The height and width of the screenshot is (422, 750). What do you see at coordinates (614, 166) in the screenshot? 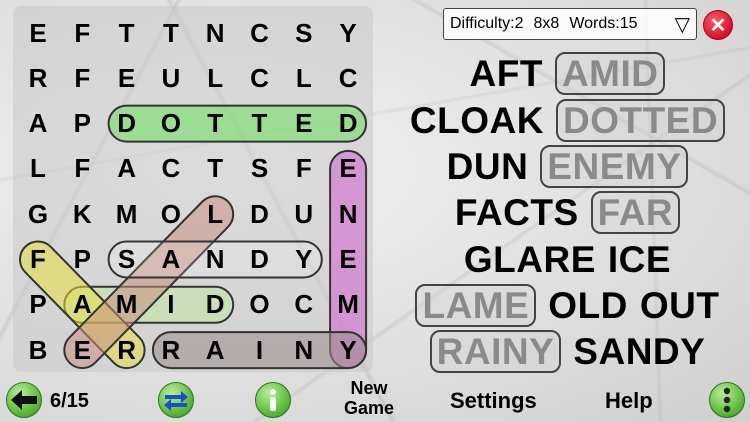
I see `found-word: ENEMY` at bounding box center [614, 166].